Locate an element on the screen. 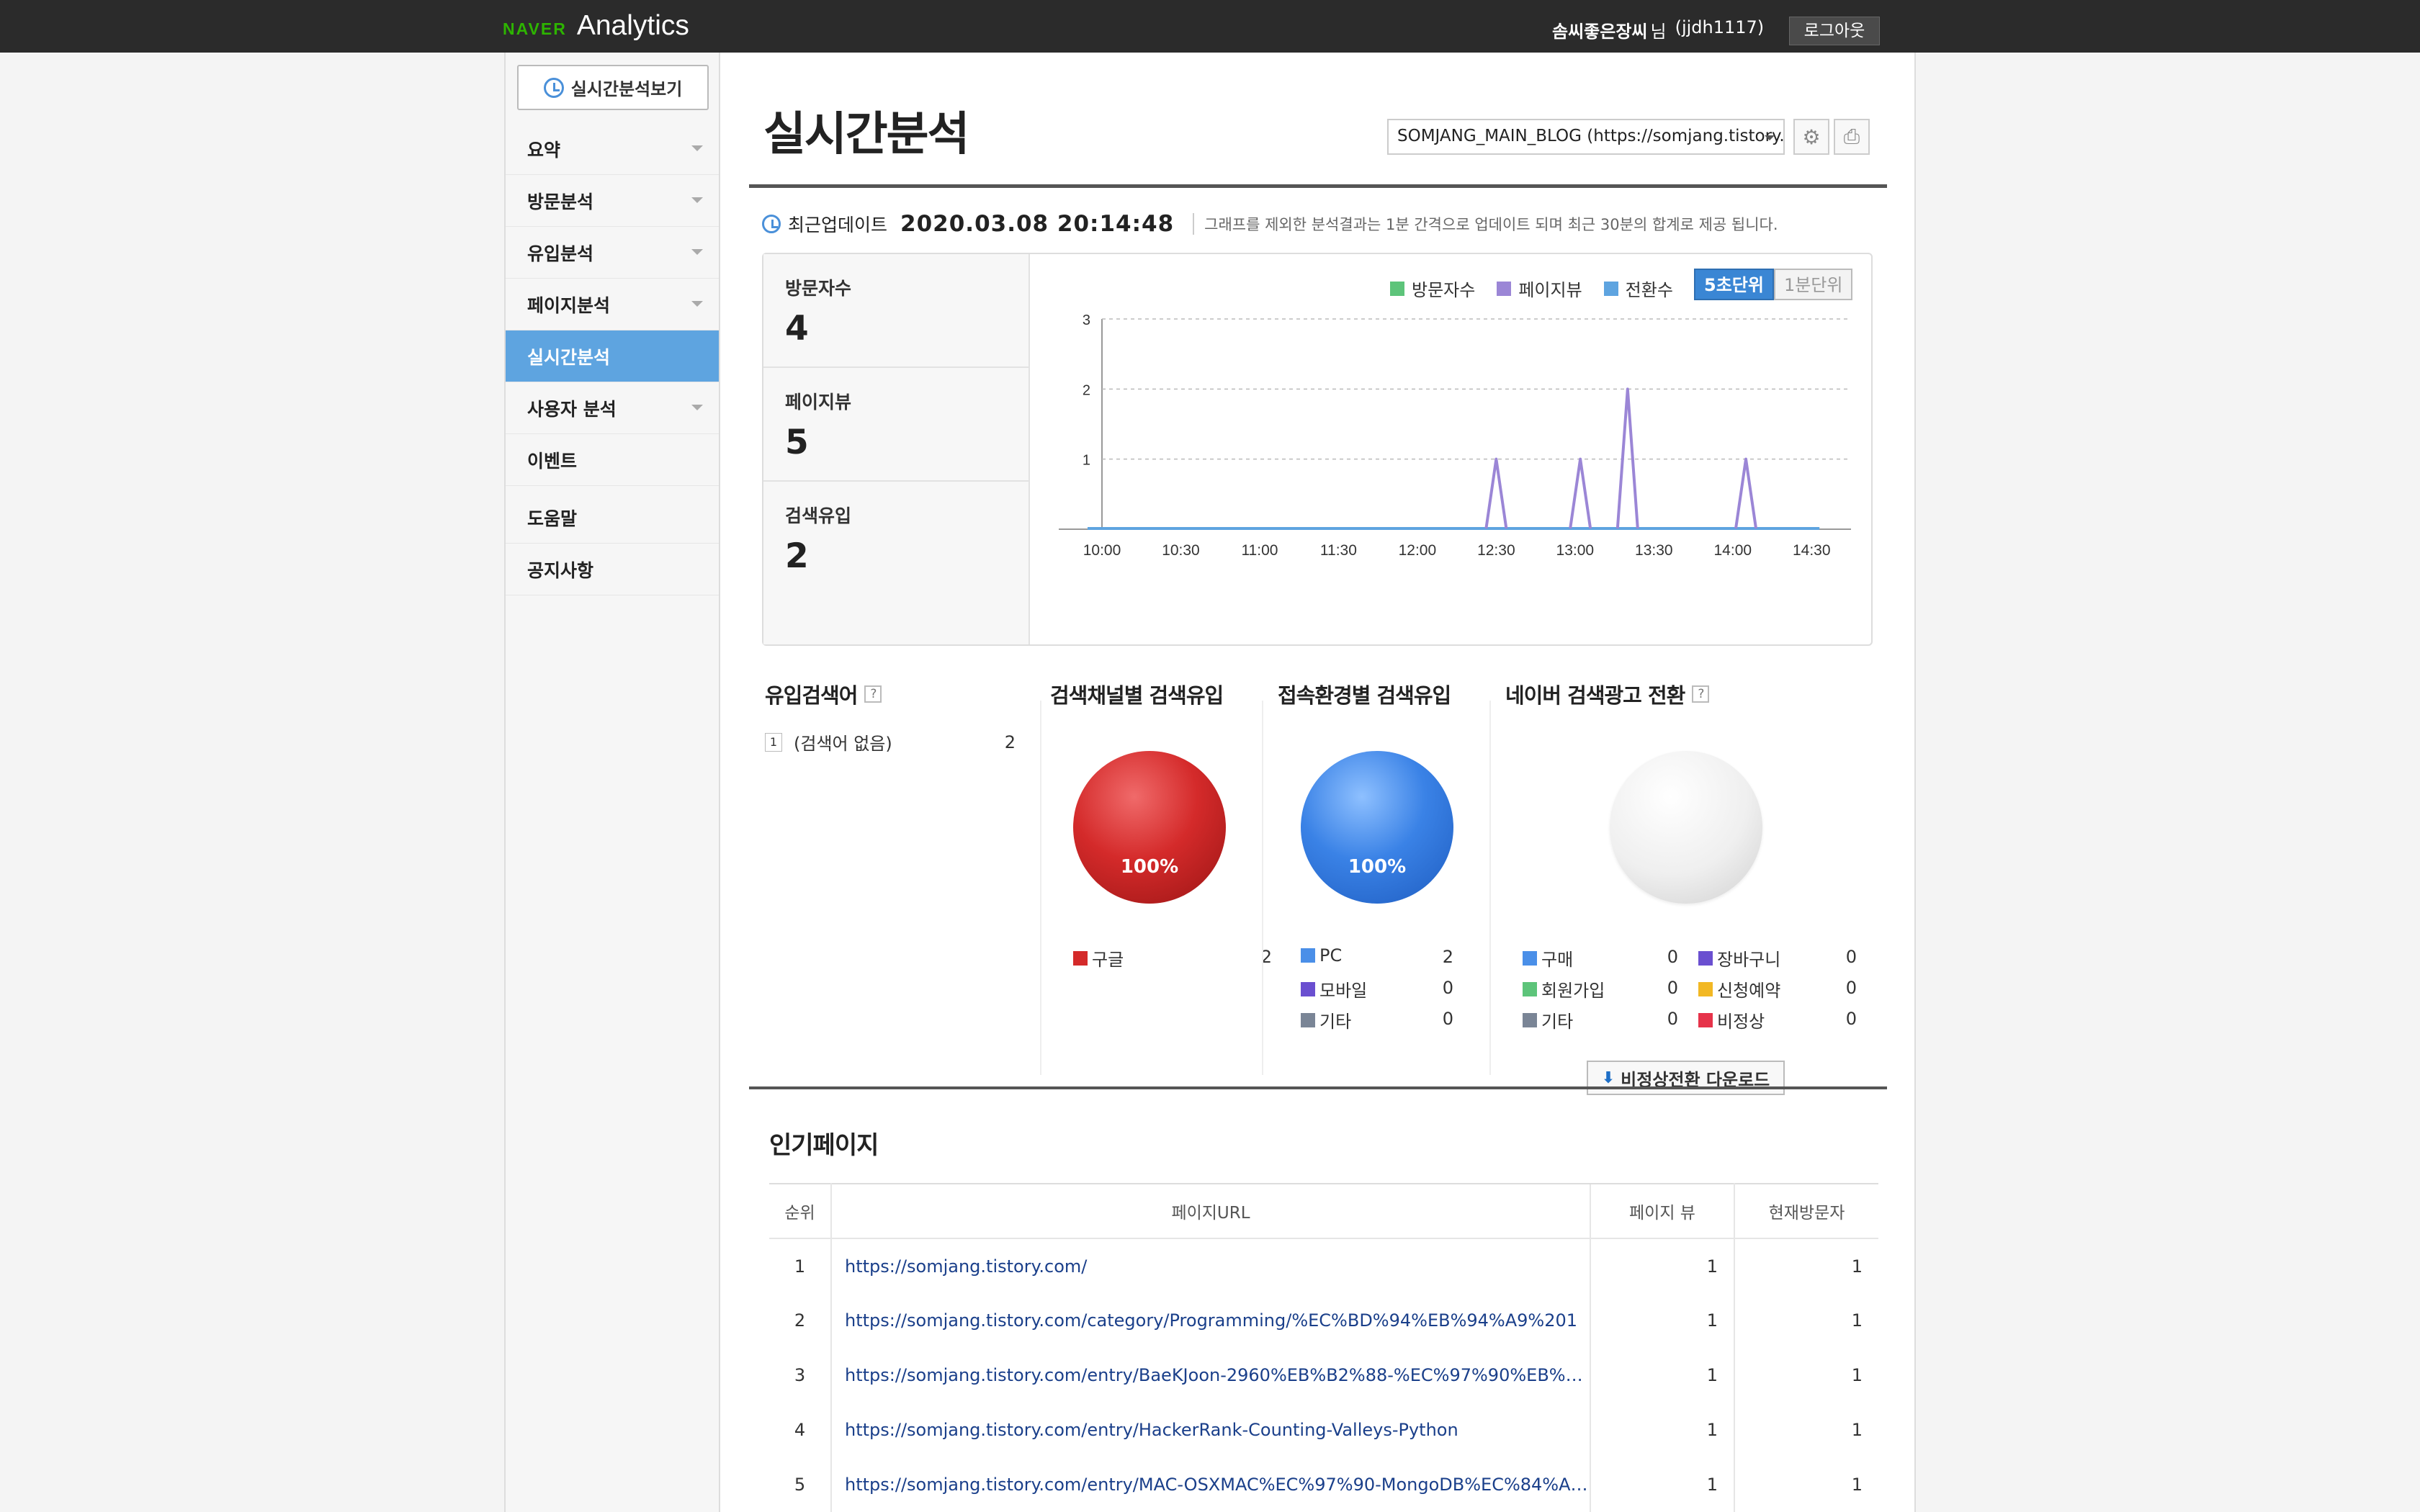 This screenshot has width=2420, height=1512. printer-icon: ⎙ is located at coordinates (1852, 136).